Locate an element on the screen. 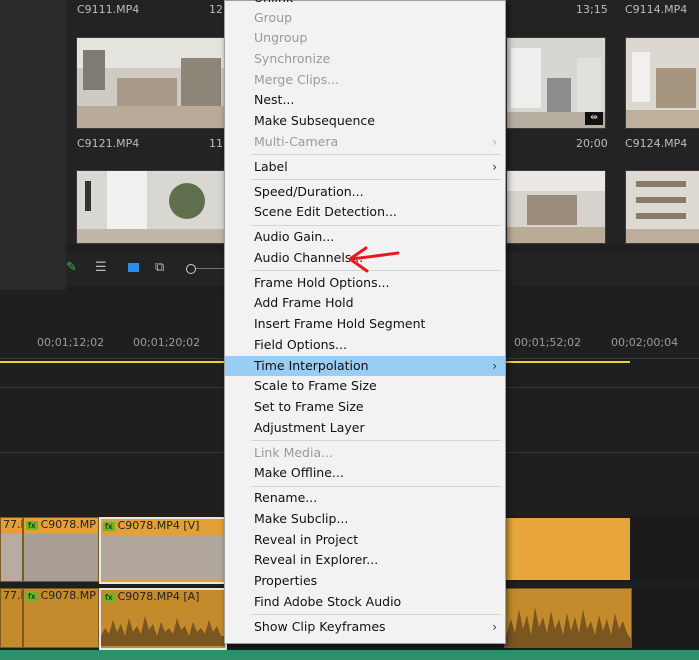 The width and height of the screenshot is (699, 660). menu-item-multi-camera: Multi-Camera › is located at coordinates (365, 142).